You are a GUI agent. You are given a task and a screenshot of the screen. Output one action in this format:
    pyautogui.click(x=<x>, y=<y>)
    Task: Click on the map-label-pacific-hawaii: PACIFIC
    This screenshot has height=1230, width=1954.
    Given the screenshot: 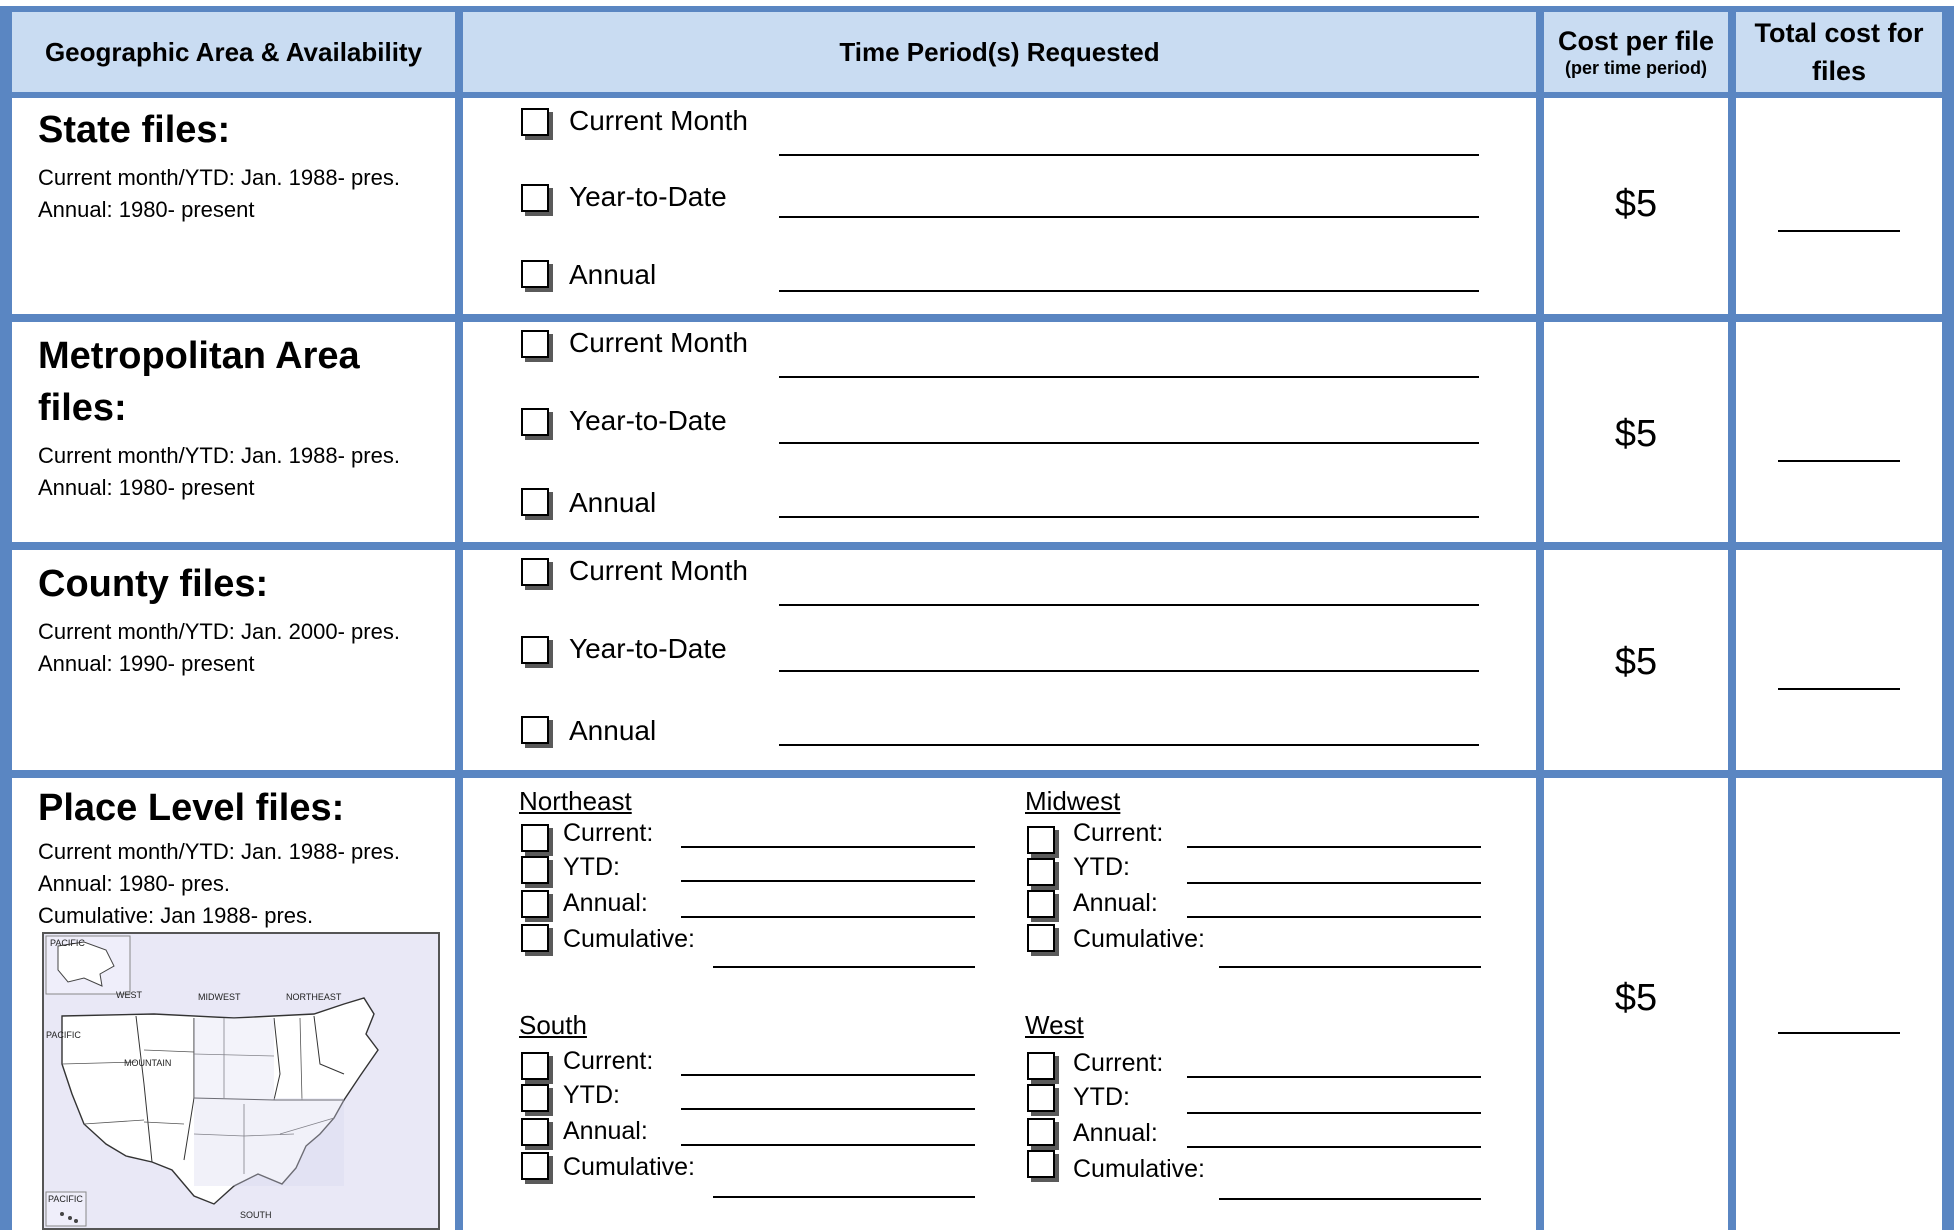 What is the action you would take?
    pyautogui.click(x=65, y=1199)
    